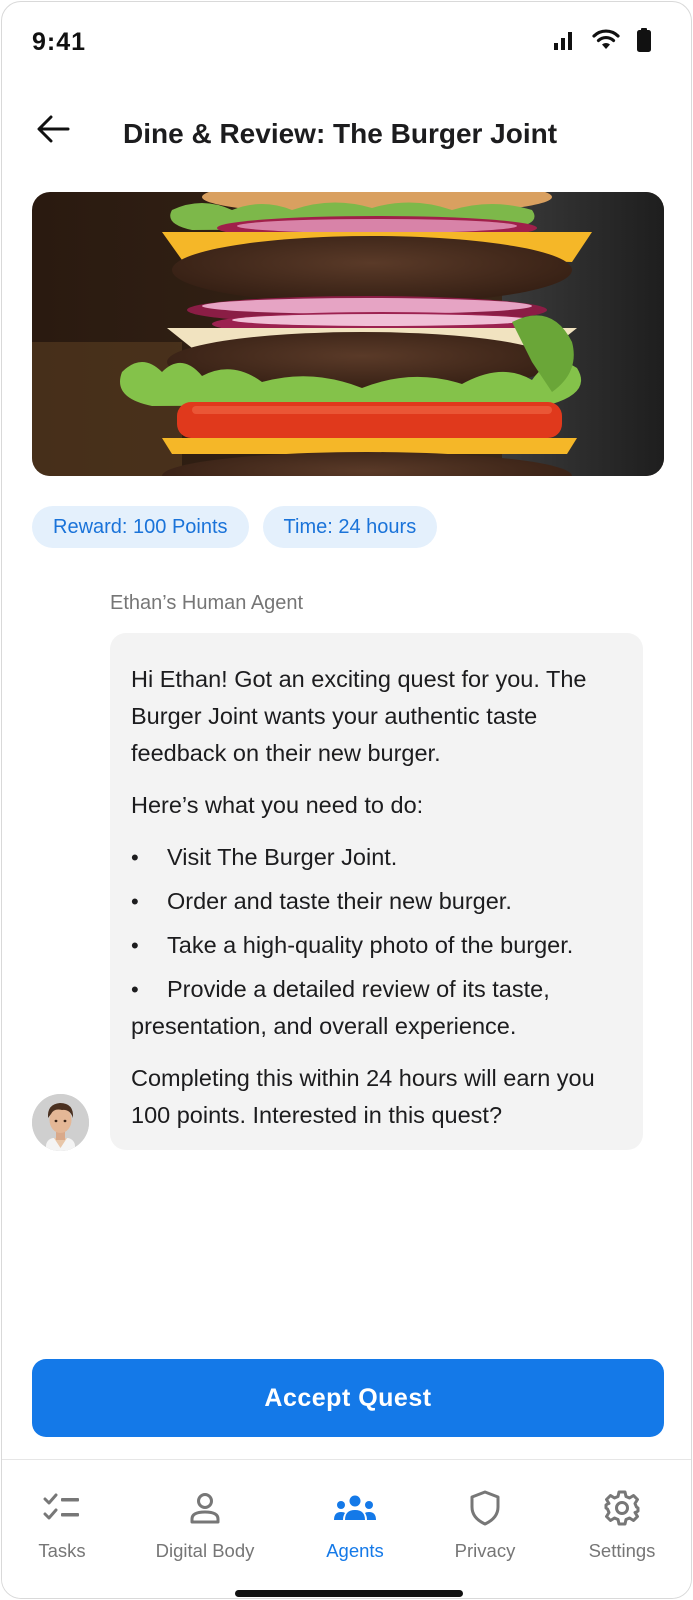 The height and width of the screenshot is (1600, 693). I want to click on nav-label: Agents, so click(355, 1550).